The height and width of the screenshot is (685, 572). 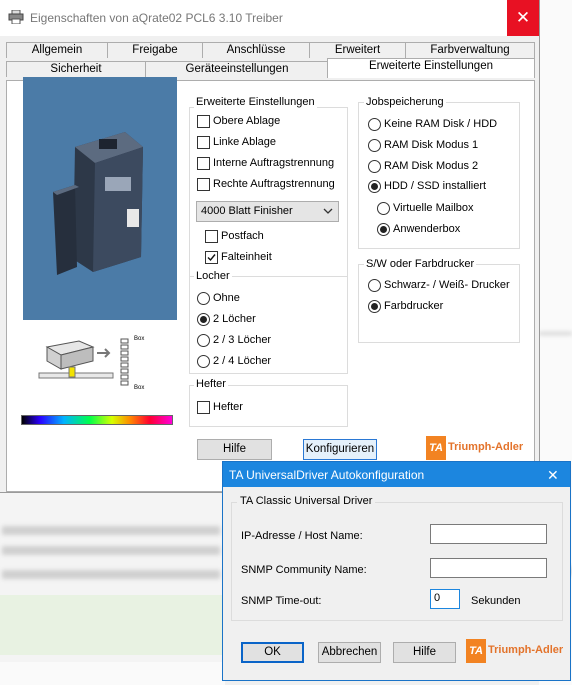 What do you see at coordinates (306, 501) in the screenshot?
I see `group-classic-universal-driver-label: TA Classic Universal Driver` at bounding box center [306, 501].